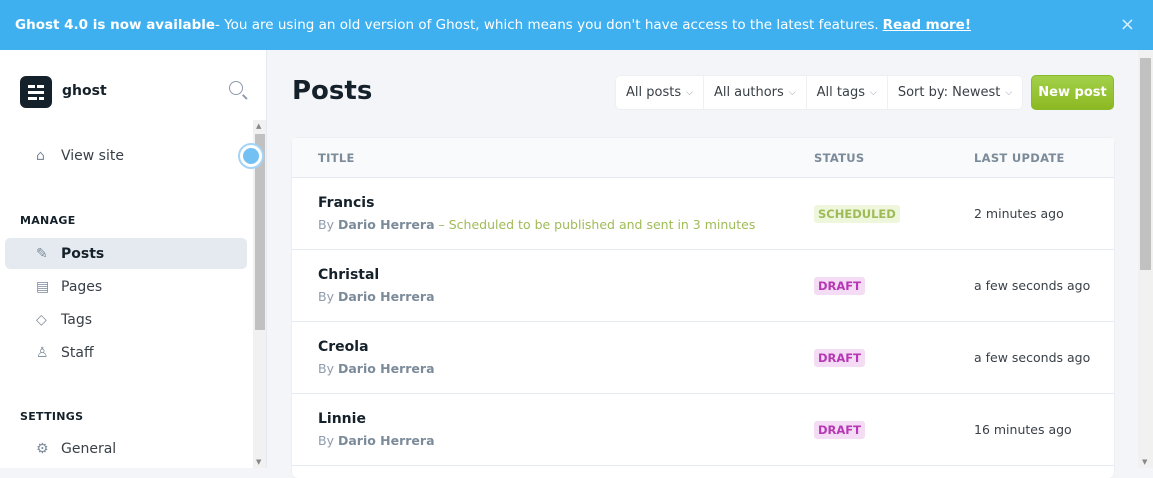 The image size is (1153, 478). What do you see at coordinates (251, 156) in the screenshot?
I see `cursor-indicator` at bounding box center [251, 156].